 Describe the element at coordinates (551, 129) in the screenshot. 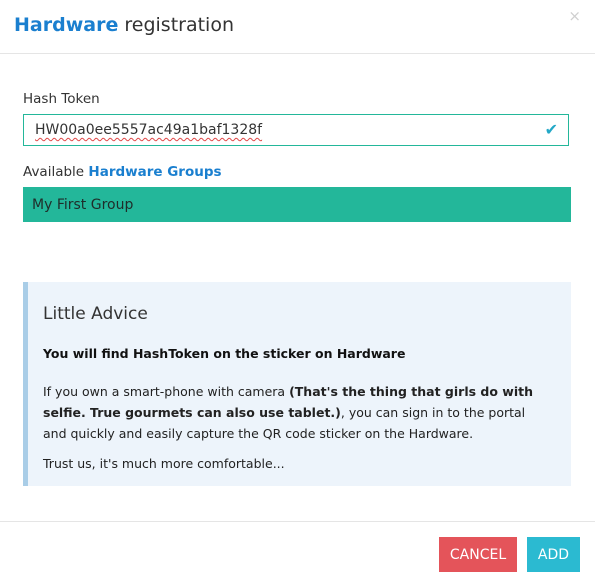

I see `check-icon: ✔` at that location.